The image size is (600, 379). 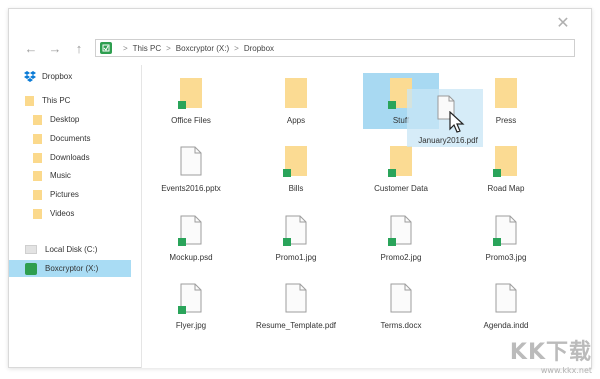 I want to click on breadcrumb-dropbox: Dropbox, so click(x=259, y=48).